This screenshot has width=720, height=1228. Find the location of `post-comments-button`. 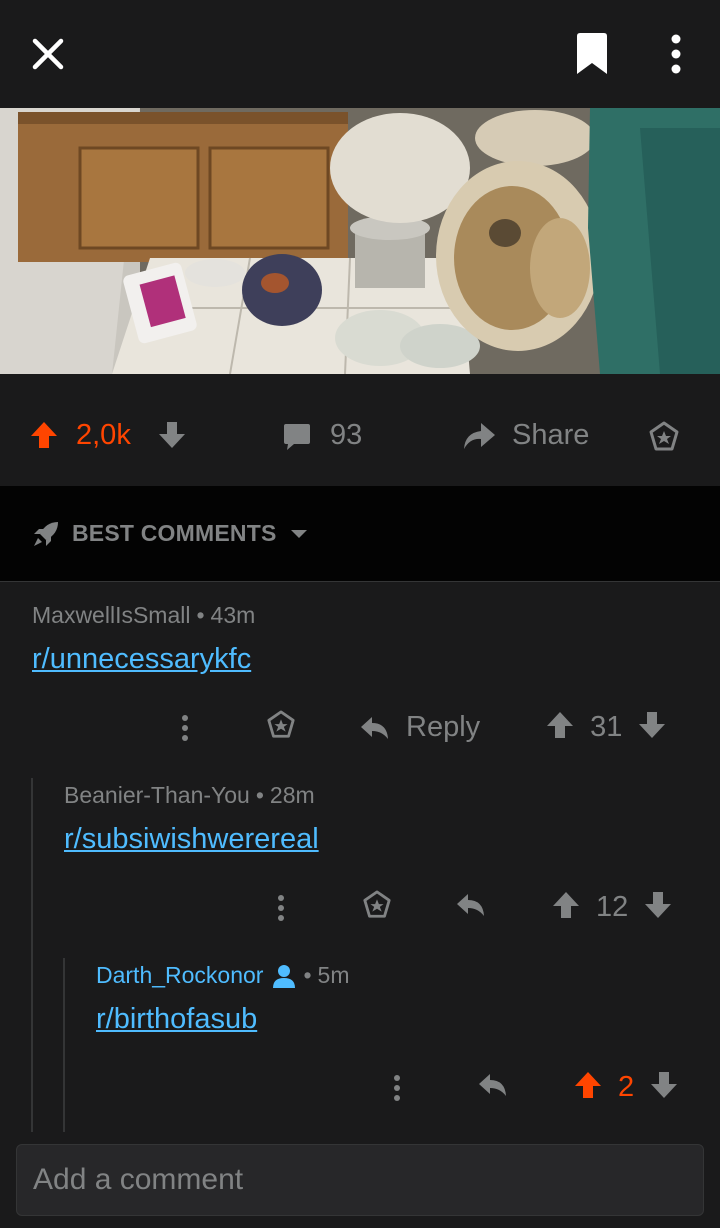

post-comments-button is located at coordinates (297, 437).